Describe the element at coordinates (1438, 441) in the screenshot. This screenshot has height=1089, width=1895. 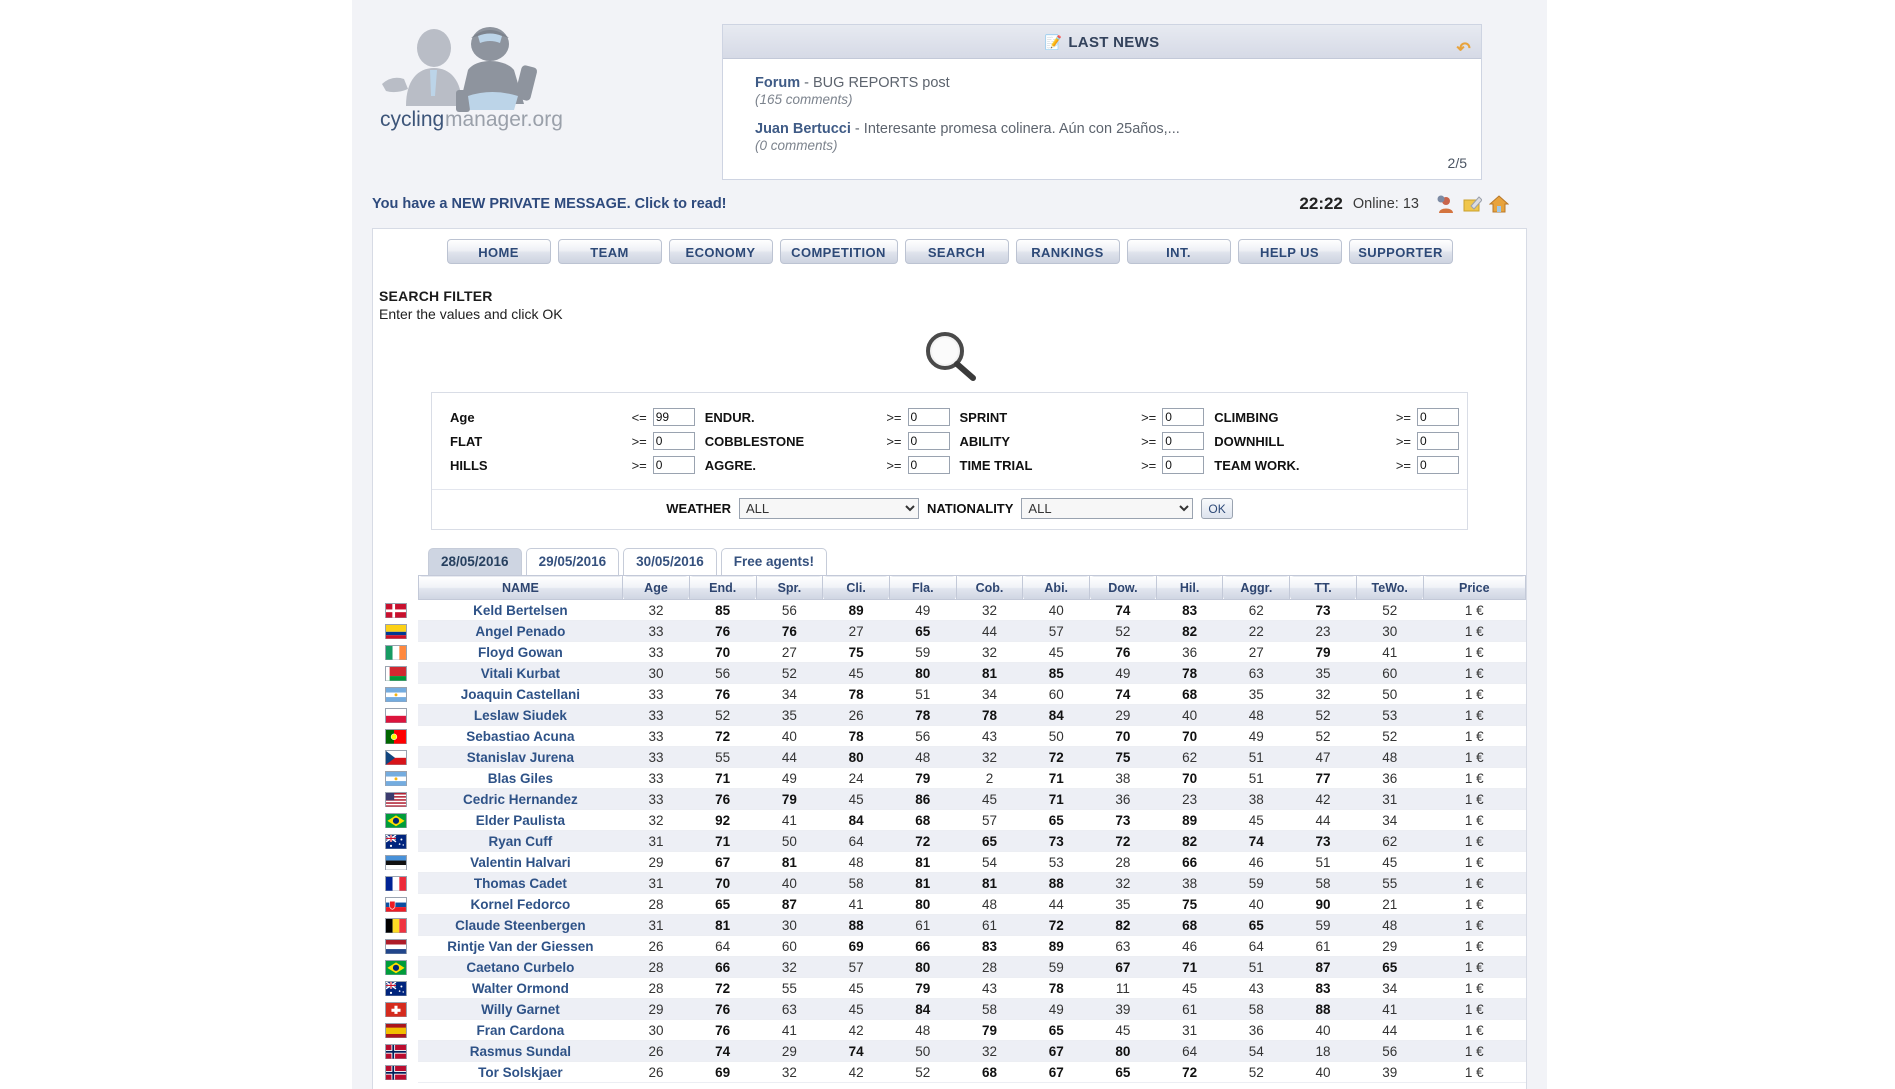
I see `filter-input-downhill` at that location.